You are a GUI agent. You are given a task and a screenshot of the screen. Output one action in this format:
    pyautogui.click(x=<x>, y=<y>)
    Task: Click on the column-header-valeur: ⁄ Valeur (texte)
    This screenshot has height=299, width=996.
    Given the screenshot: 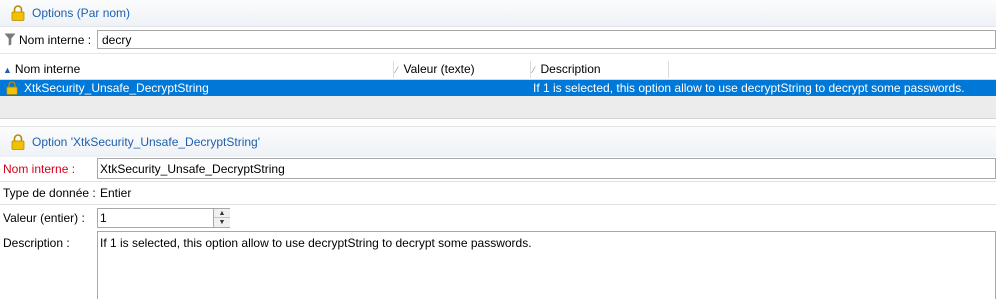 What is the action you would take?
    pyautogui.click(x=462, y=69)
    